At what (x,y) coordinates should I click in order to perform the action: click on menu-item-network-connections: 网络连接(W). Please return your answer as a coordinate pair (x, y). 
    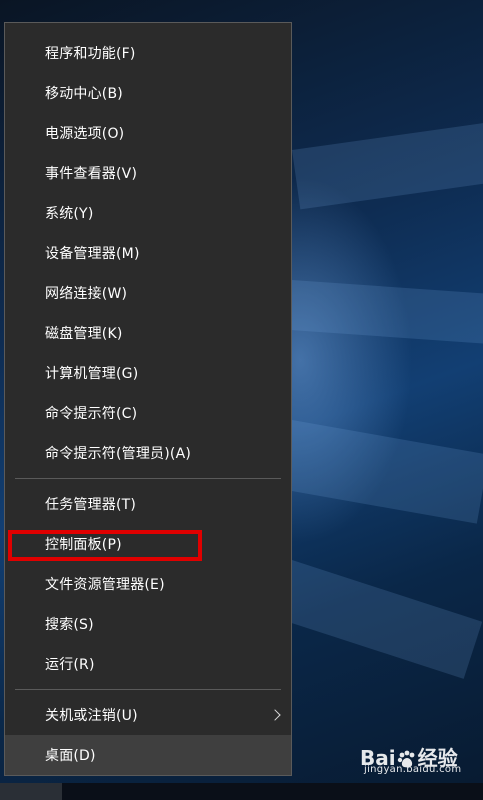
    Looking at the image, I should click on (148, 293).